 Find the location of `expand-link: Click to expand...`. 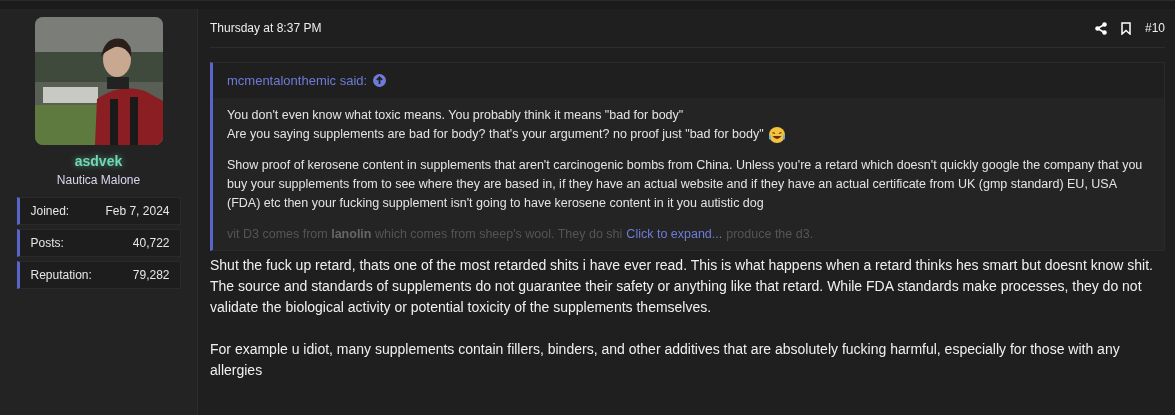

expand-link: Click to expand... is located at coordinates (674, 234).